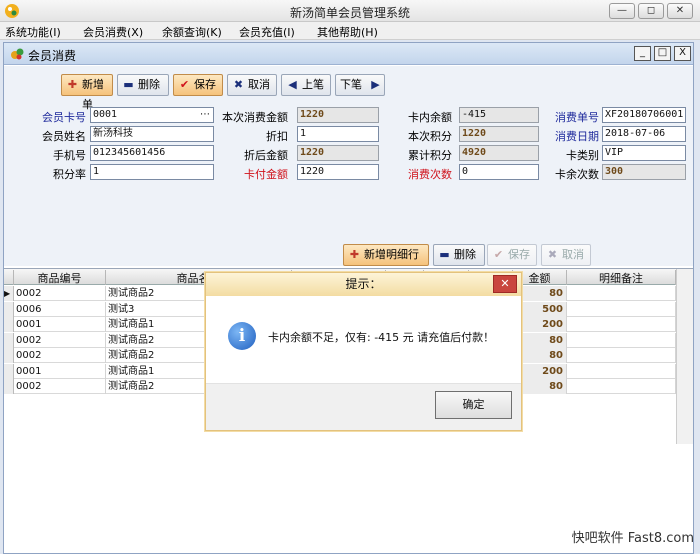 The image size is (700, 554). I want to click on maximize-button: ◻, so click(651, 11).